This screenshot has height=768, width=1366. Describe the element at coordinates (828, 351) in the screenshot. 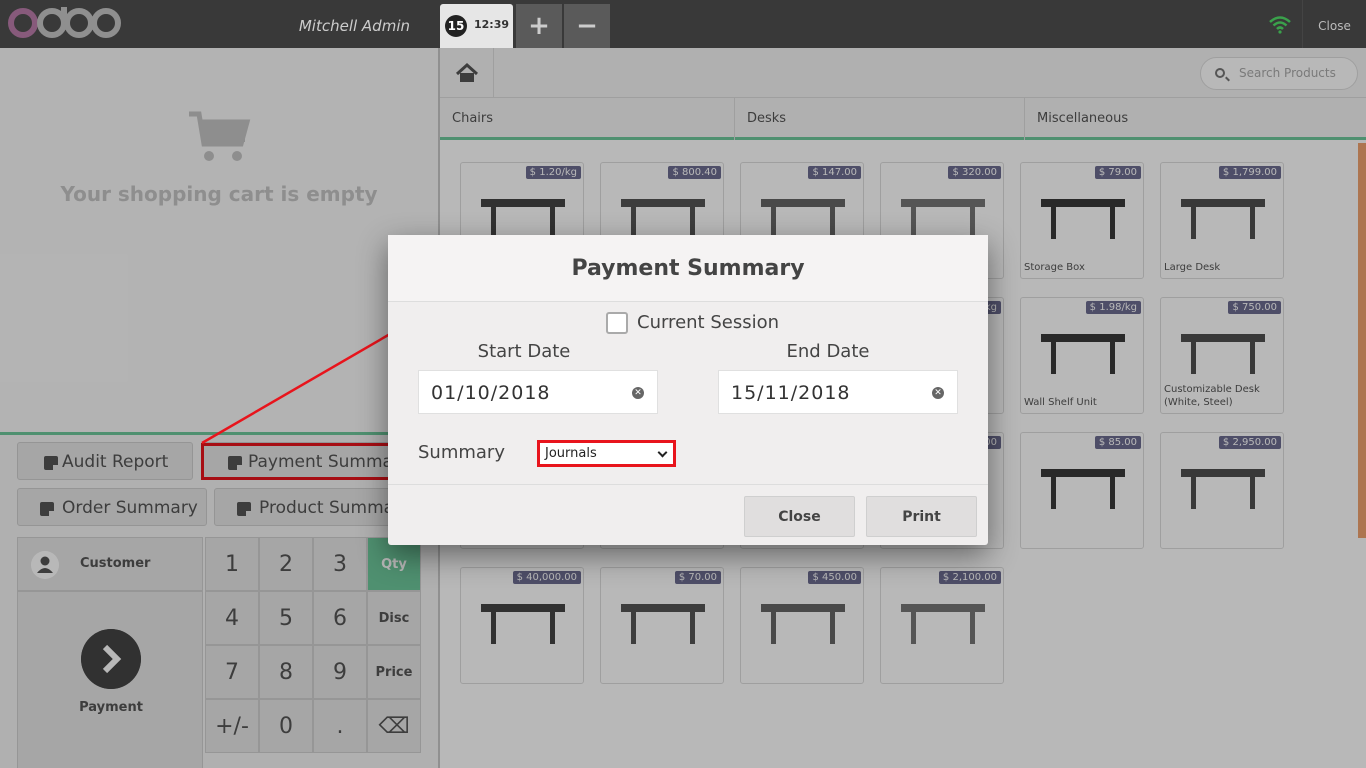

I see `end-date-label: End Date` at that location.